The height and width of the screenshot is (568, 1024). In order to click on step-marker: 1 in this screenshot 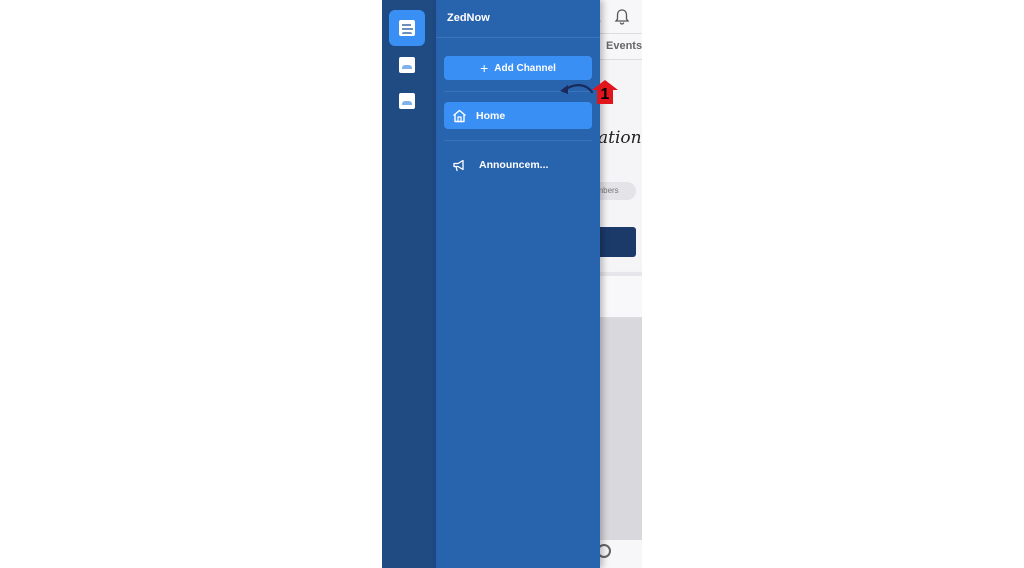, I will do `click(605, 92)`.